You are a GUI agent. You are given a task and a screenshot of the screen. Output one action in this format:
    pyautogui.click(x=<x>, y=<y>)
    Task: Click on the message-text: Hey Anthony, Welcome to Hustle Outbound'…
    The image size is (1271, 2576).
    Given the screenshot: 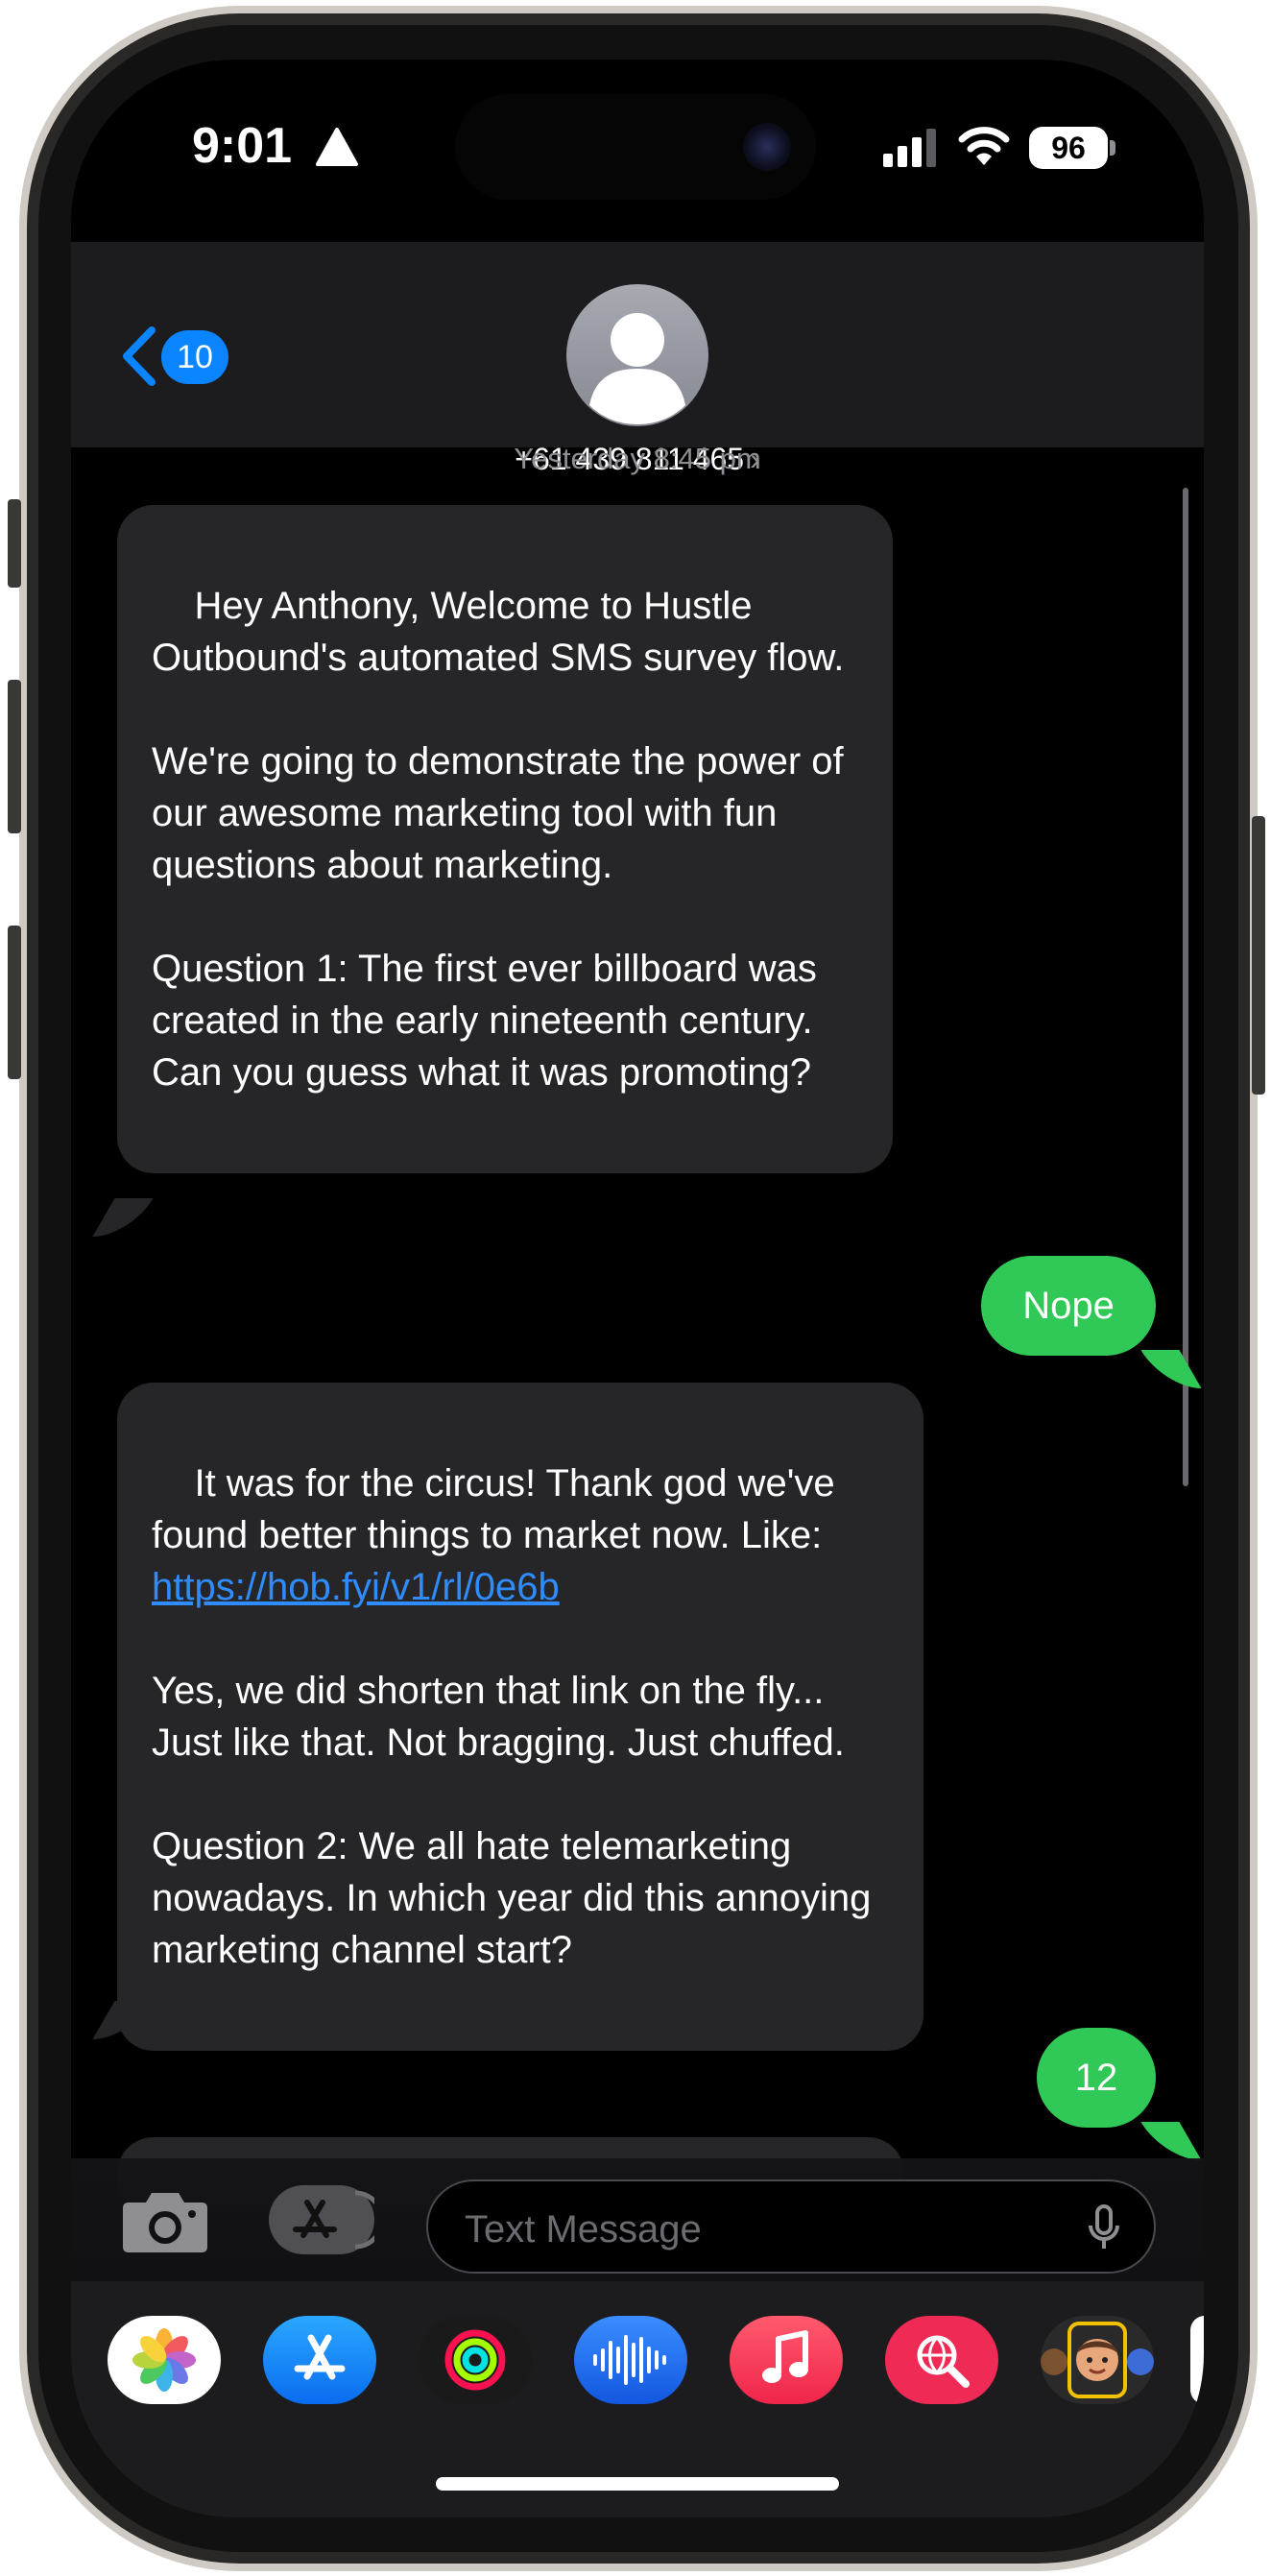 What is the action you would take?
    pyautogui.click(x=498, y=839)
    